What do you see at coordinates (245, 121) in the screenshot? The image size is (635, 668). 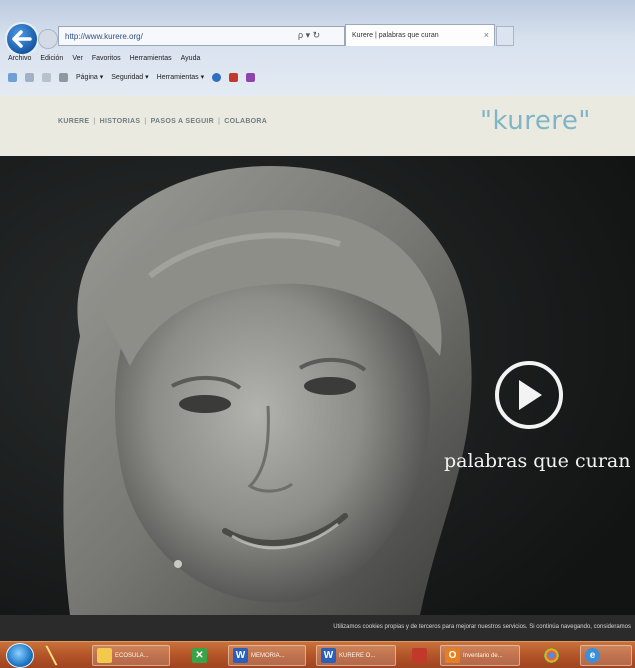 I see `nav-colabora: COLABORA` at bounding box center [245, 121].